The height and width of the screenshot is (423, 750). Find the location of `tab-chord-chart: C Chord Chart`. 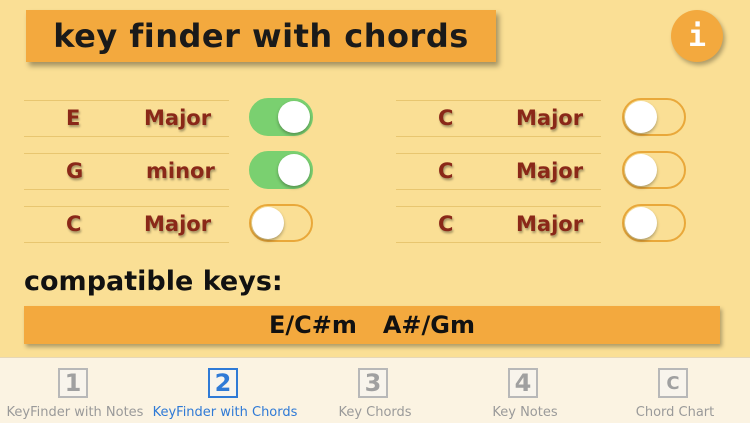

tab-chord-chart: C Chord Chart is located at coordinates (675, 390).